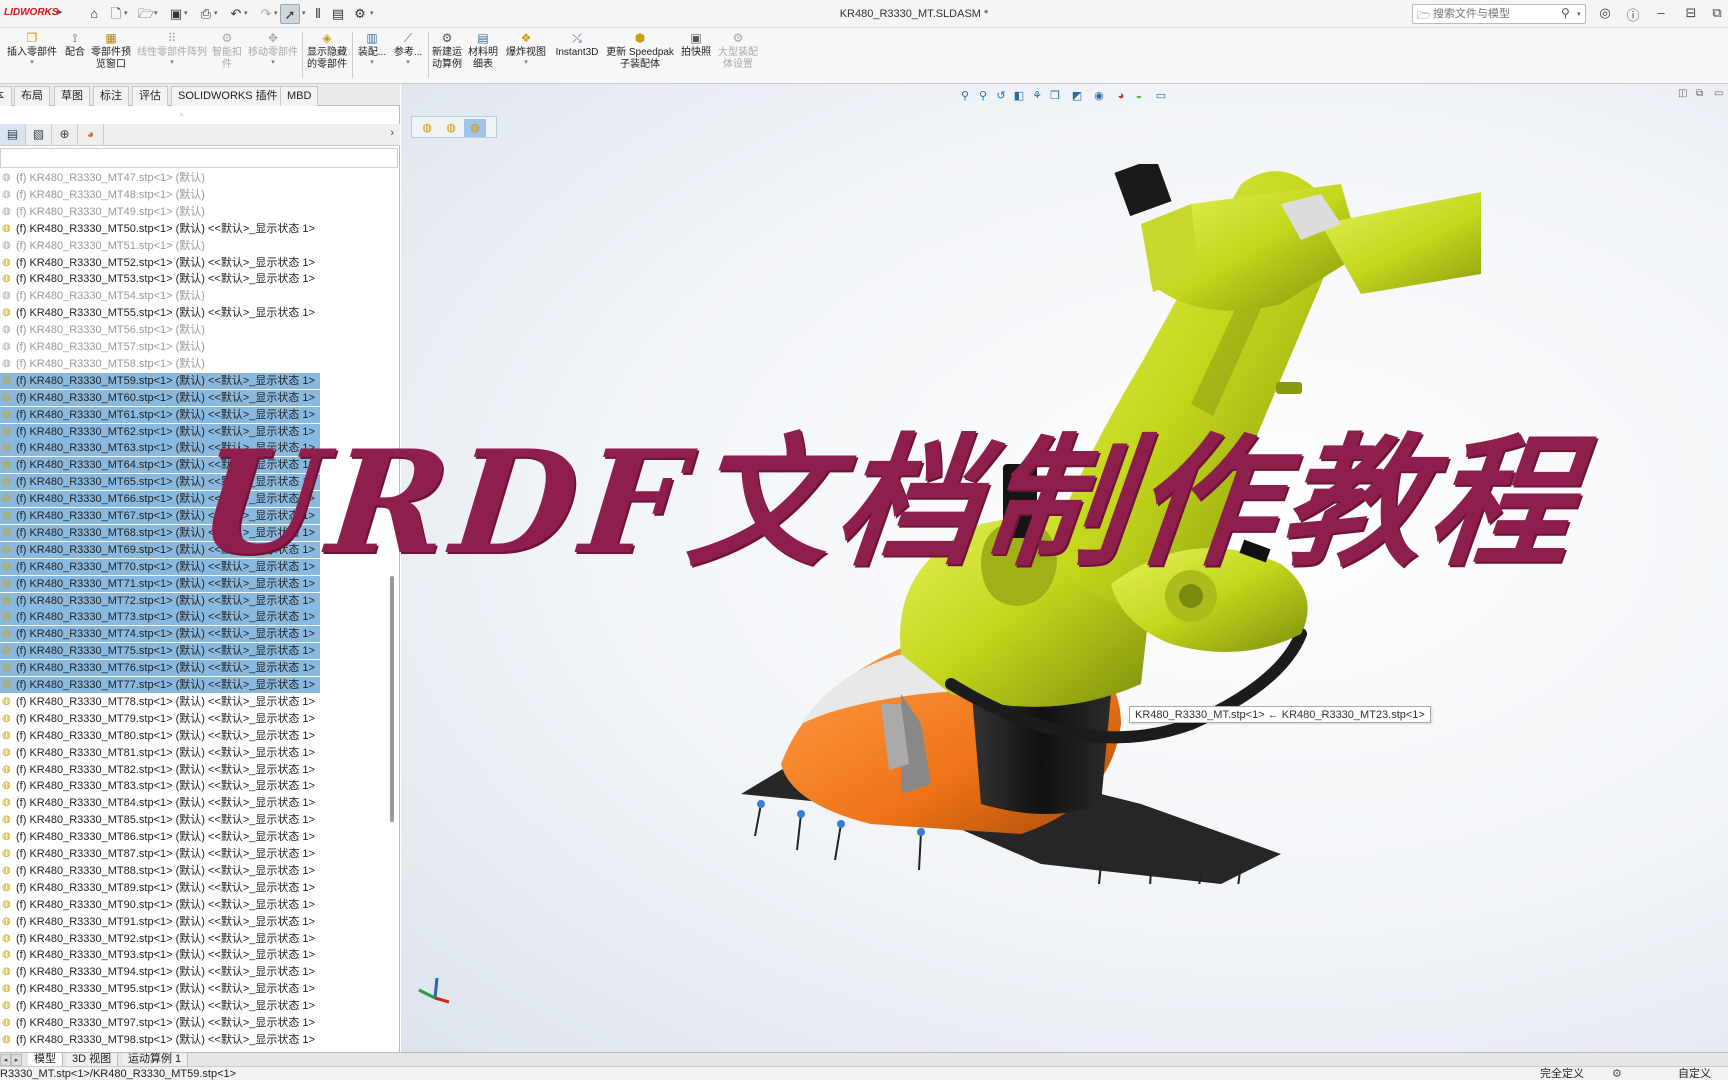  Describe the element at coordinates (181, 114) in the screenshot. I see `panel-collapse-handle: ◦` at that location.